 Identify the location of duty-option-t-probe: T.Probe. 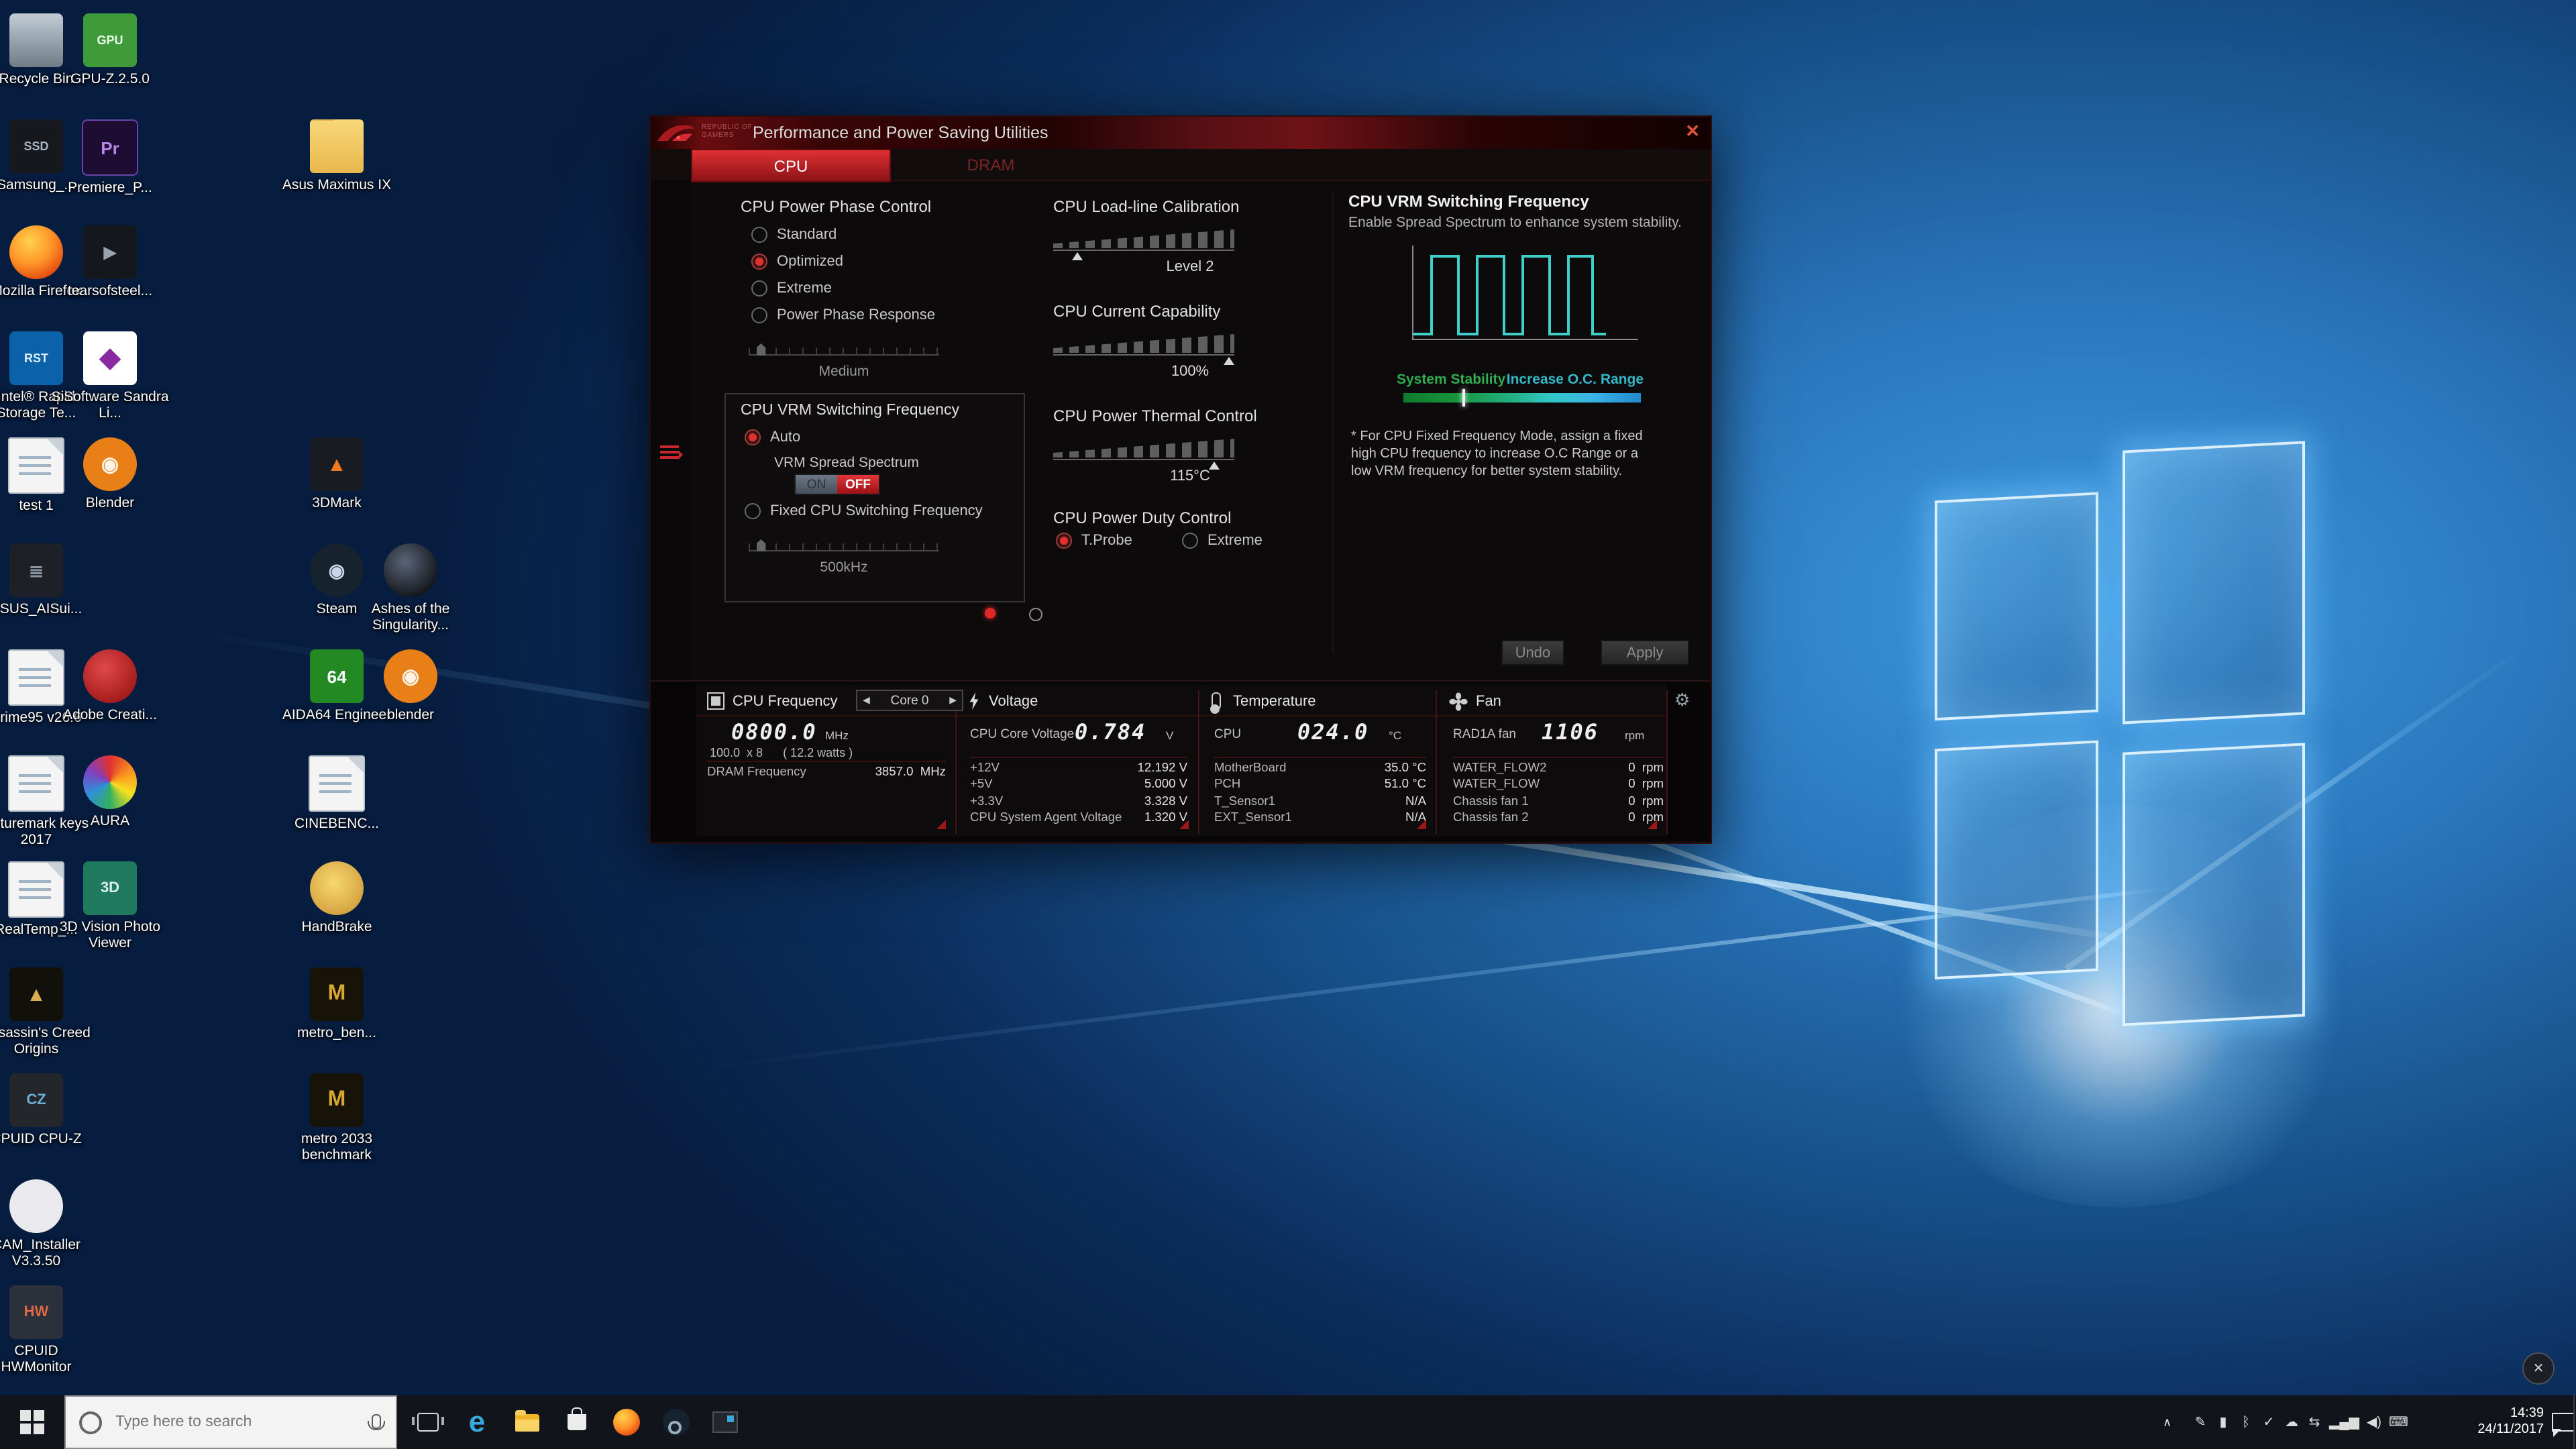
(1094, 541).